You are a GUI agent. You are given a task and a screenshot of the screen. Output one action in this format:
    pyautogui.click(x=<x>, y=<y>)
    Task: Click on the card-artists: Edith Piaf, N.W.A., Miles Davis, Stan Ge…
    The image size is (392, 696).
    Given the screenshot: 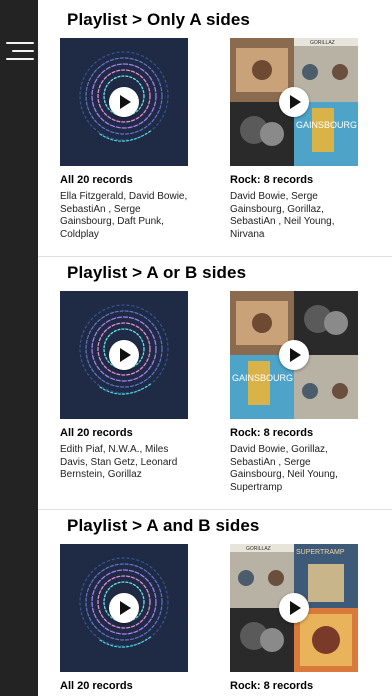 What is the action you would take?
    pyautogui.click(x=119, y=462)
    